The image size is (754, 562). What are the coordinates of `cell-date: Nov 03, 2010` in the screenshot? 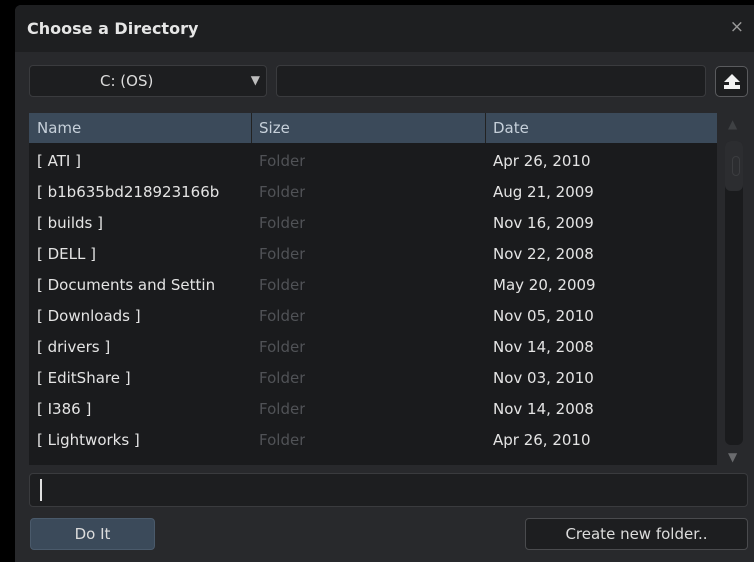 It's located at (543, 378).